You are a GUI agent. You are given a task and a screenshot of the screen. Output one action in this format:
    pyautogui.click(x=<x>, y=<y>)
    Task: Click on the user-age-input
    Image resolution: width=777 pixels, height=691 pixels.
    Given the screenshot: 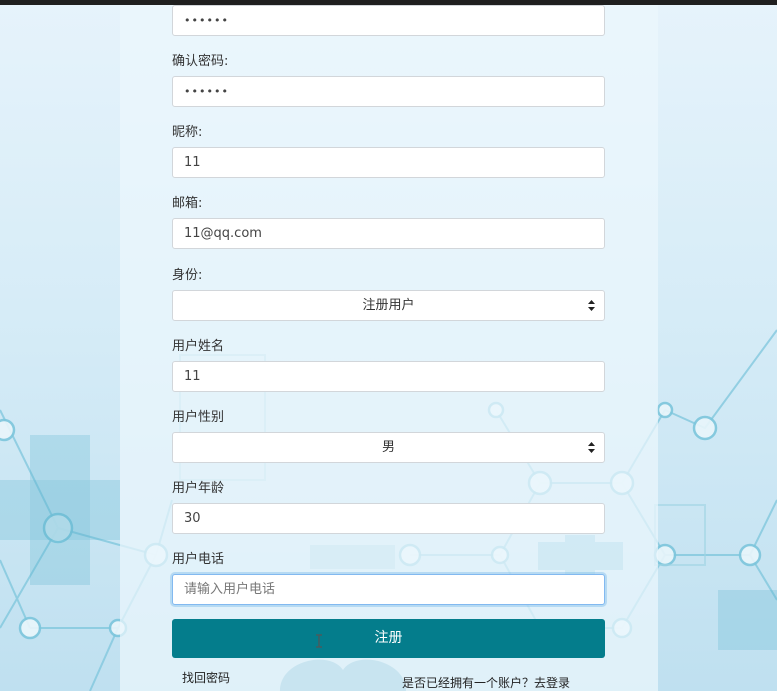 What is the action you would take?
    pyautogui.click(x=388, y=518)
    